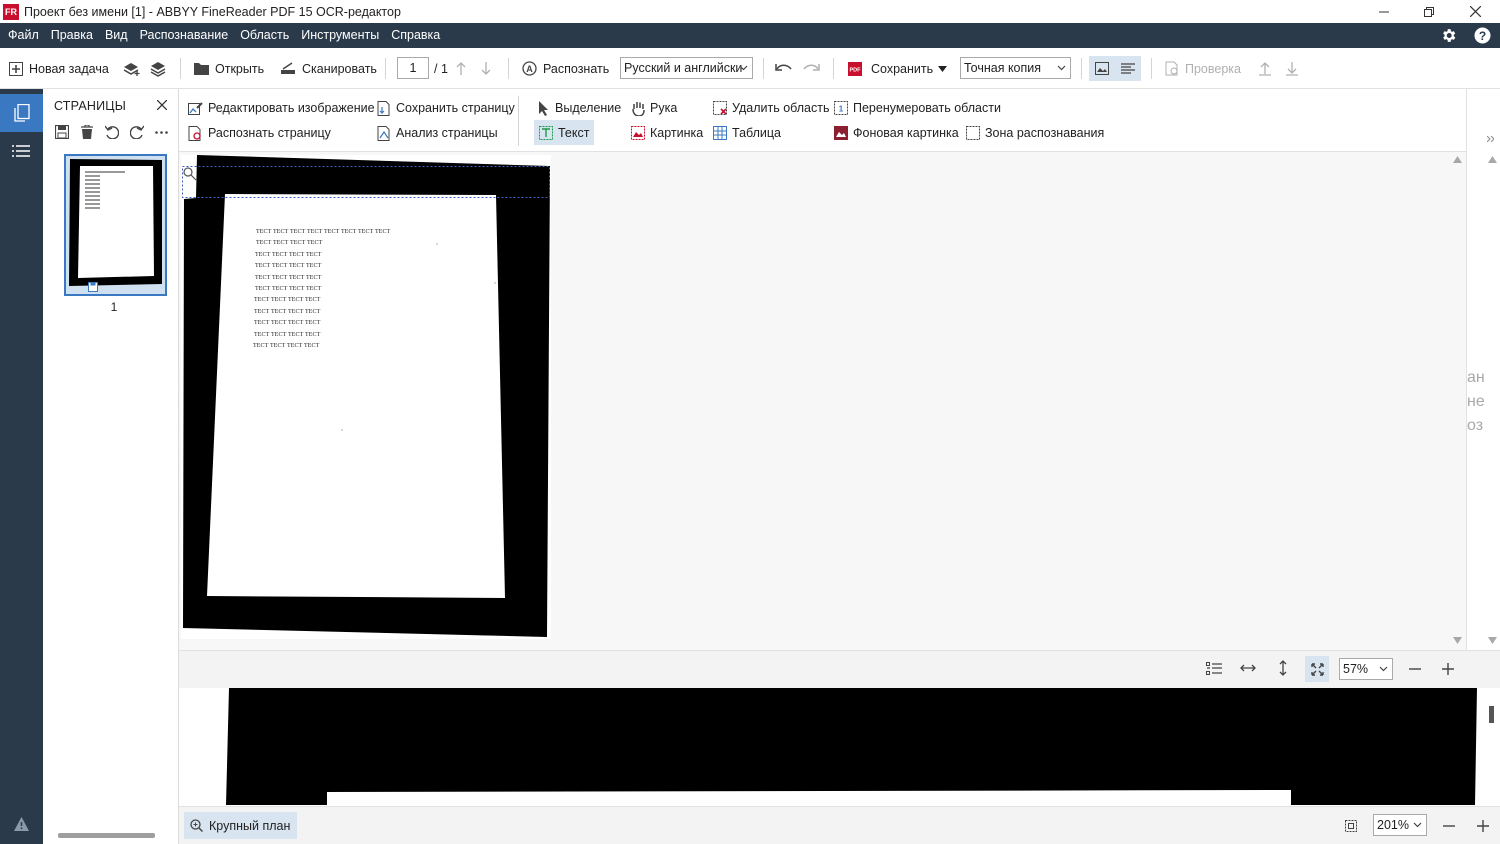 Image resolution: width=1500 pixels, height=844 pixels. What do you see at coordinates (115, 225) in the screenshot?
I see `page-thumbnail` at bounding box center [115, 225].